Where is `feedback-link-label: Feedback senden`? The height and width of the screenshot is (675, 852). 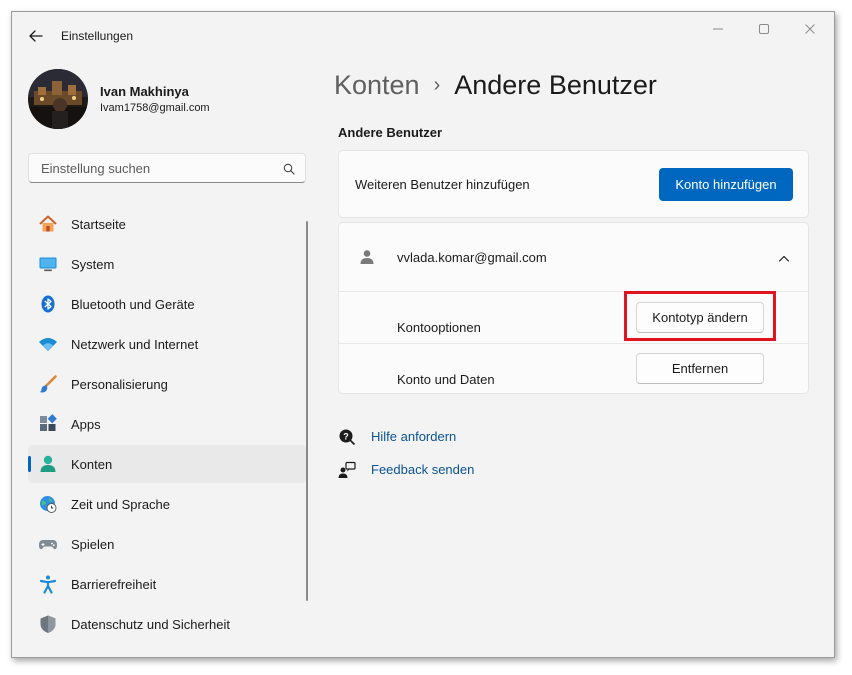 feedback-link-label: Feedback senden is located at coordinates (422, 469).